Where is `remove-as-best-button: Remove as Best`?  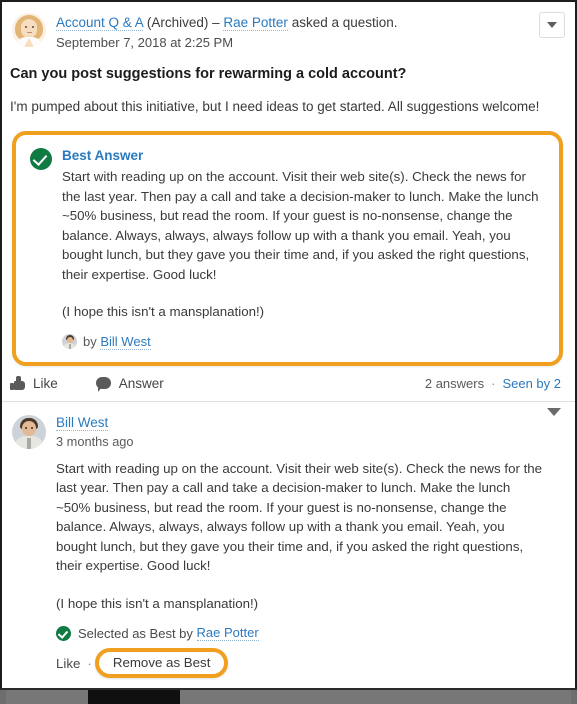
remove-as-best-button: Remove as Best is located at coordinates (161, 663).